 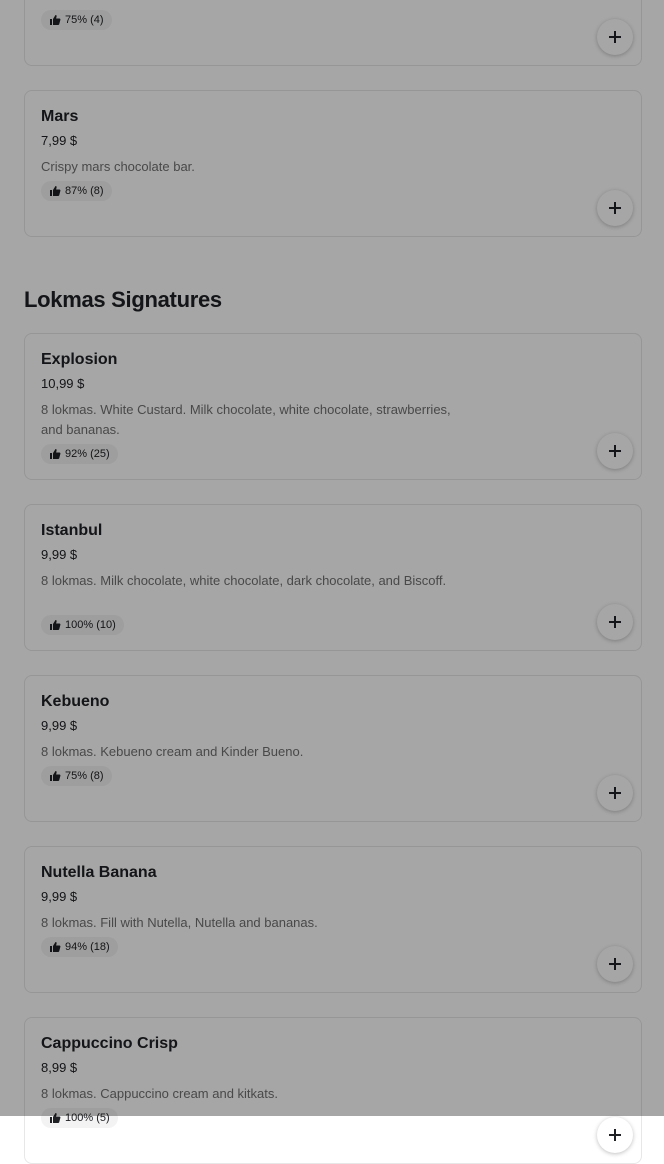 I want to click on plus-icon, so click(x=615, y=1135).